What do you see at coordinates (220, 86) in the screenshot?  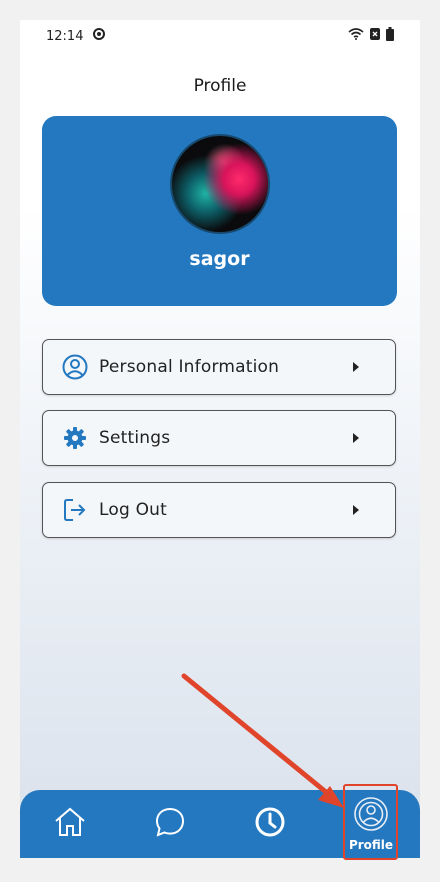 I see `page-title: Profile` at bounding box center [220, 86].